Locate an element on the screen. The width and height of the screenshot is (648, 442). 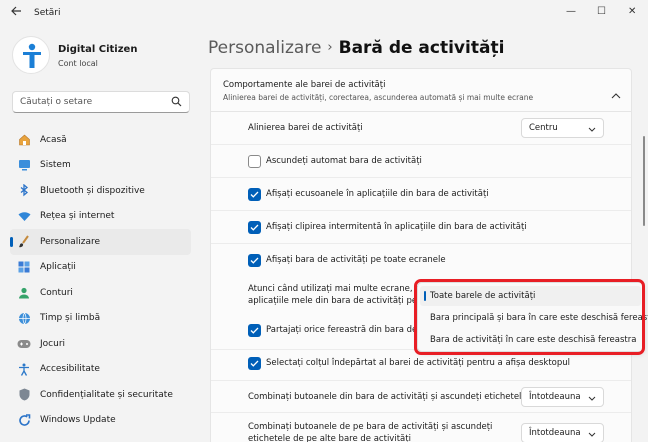
update-icon is located at coordinates (24, 420).